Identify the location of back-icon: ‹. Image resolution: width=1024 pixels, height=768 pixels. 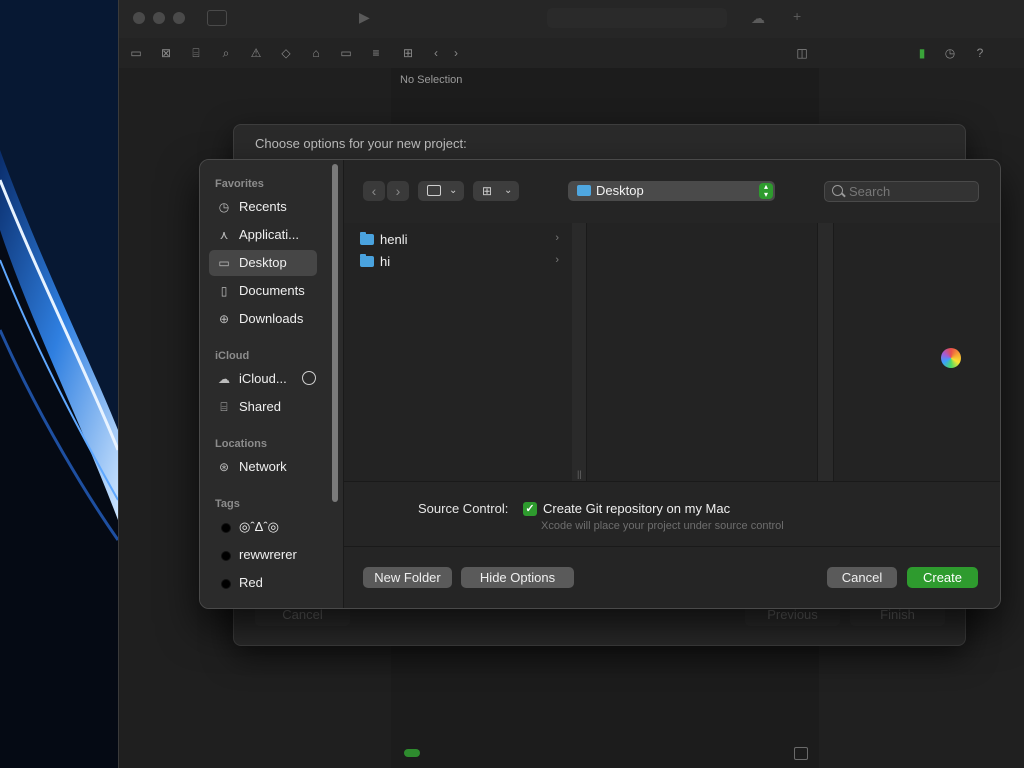
(436, 53).